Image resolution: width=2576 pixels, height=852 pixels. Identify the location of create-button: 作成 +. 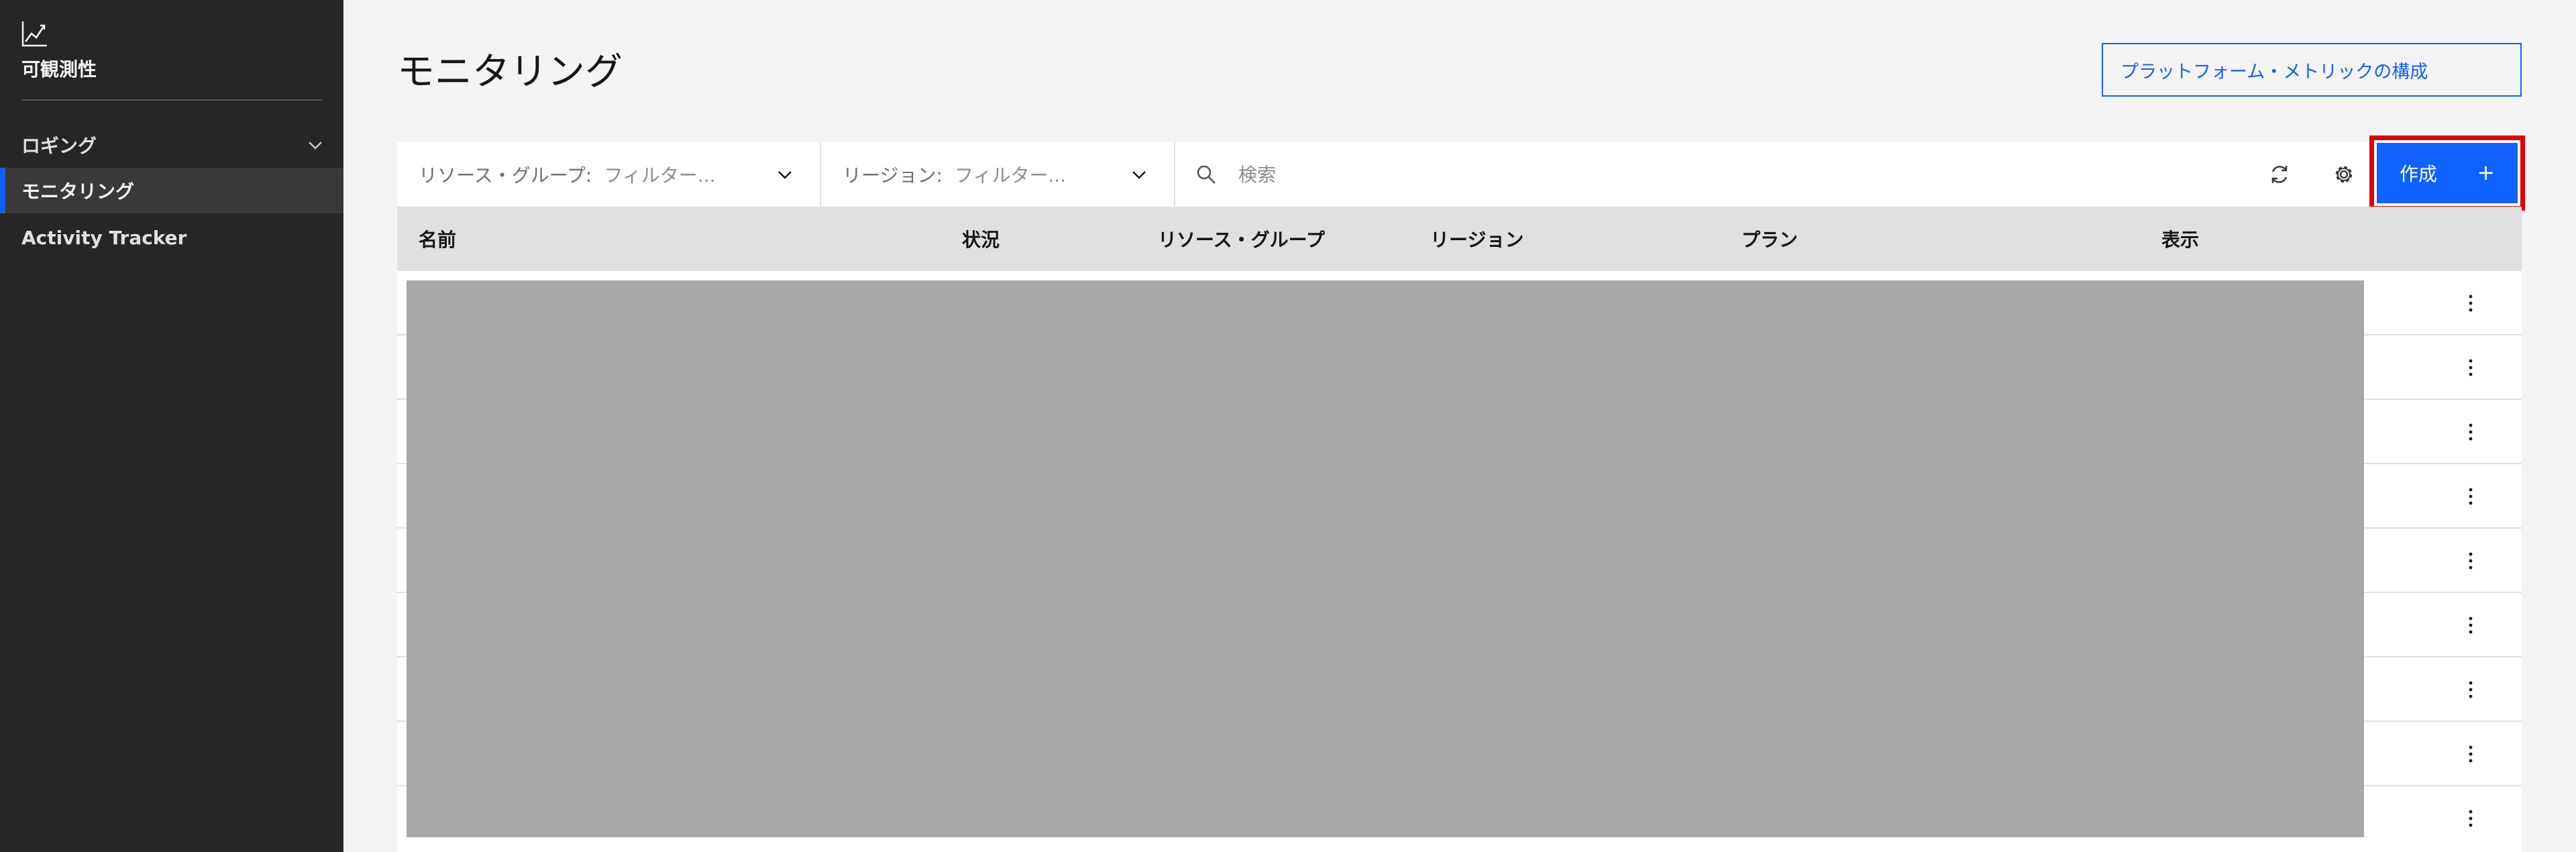
(2447, 173).